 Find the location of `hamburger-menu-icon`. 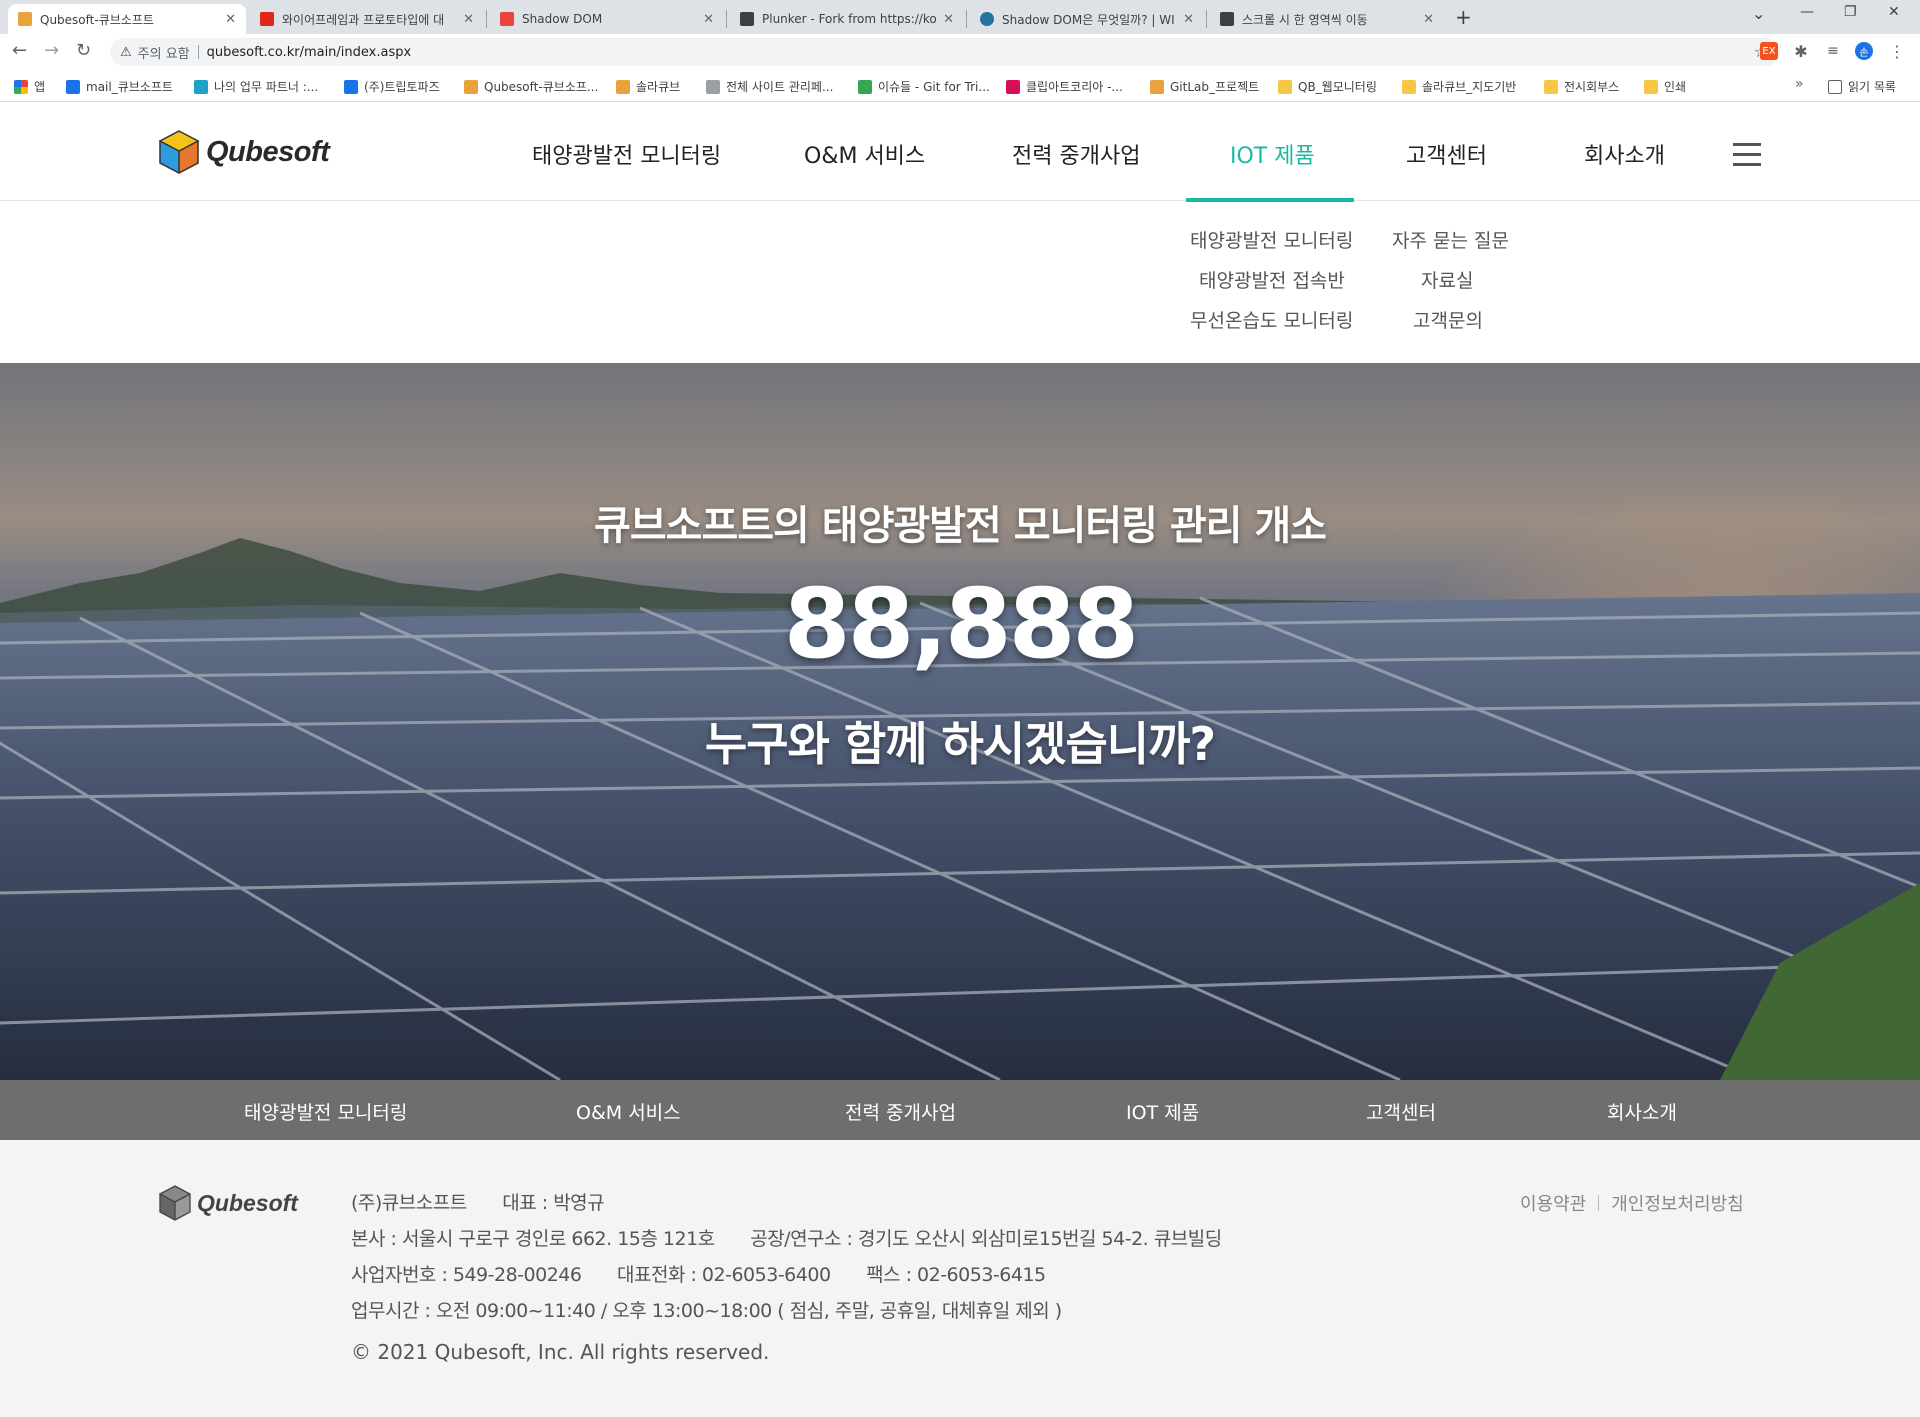

hamburger-menu-icon is located at coordinates (1747, 158).